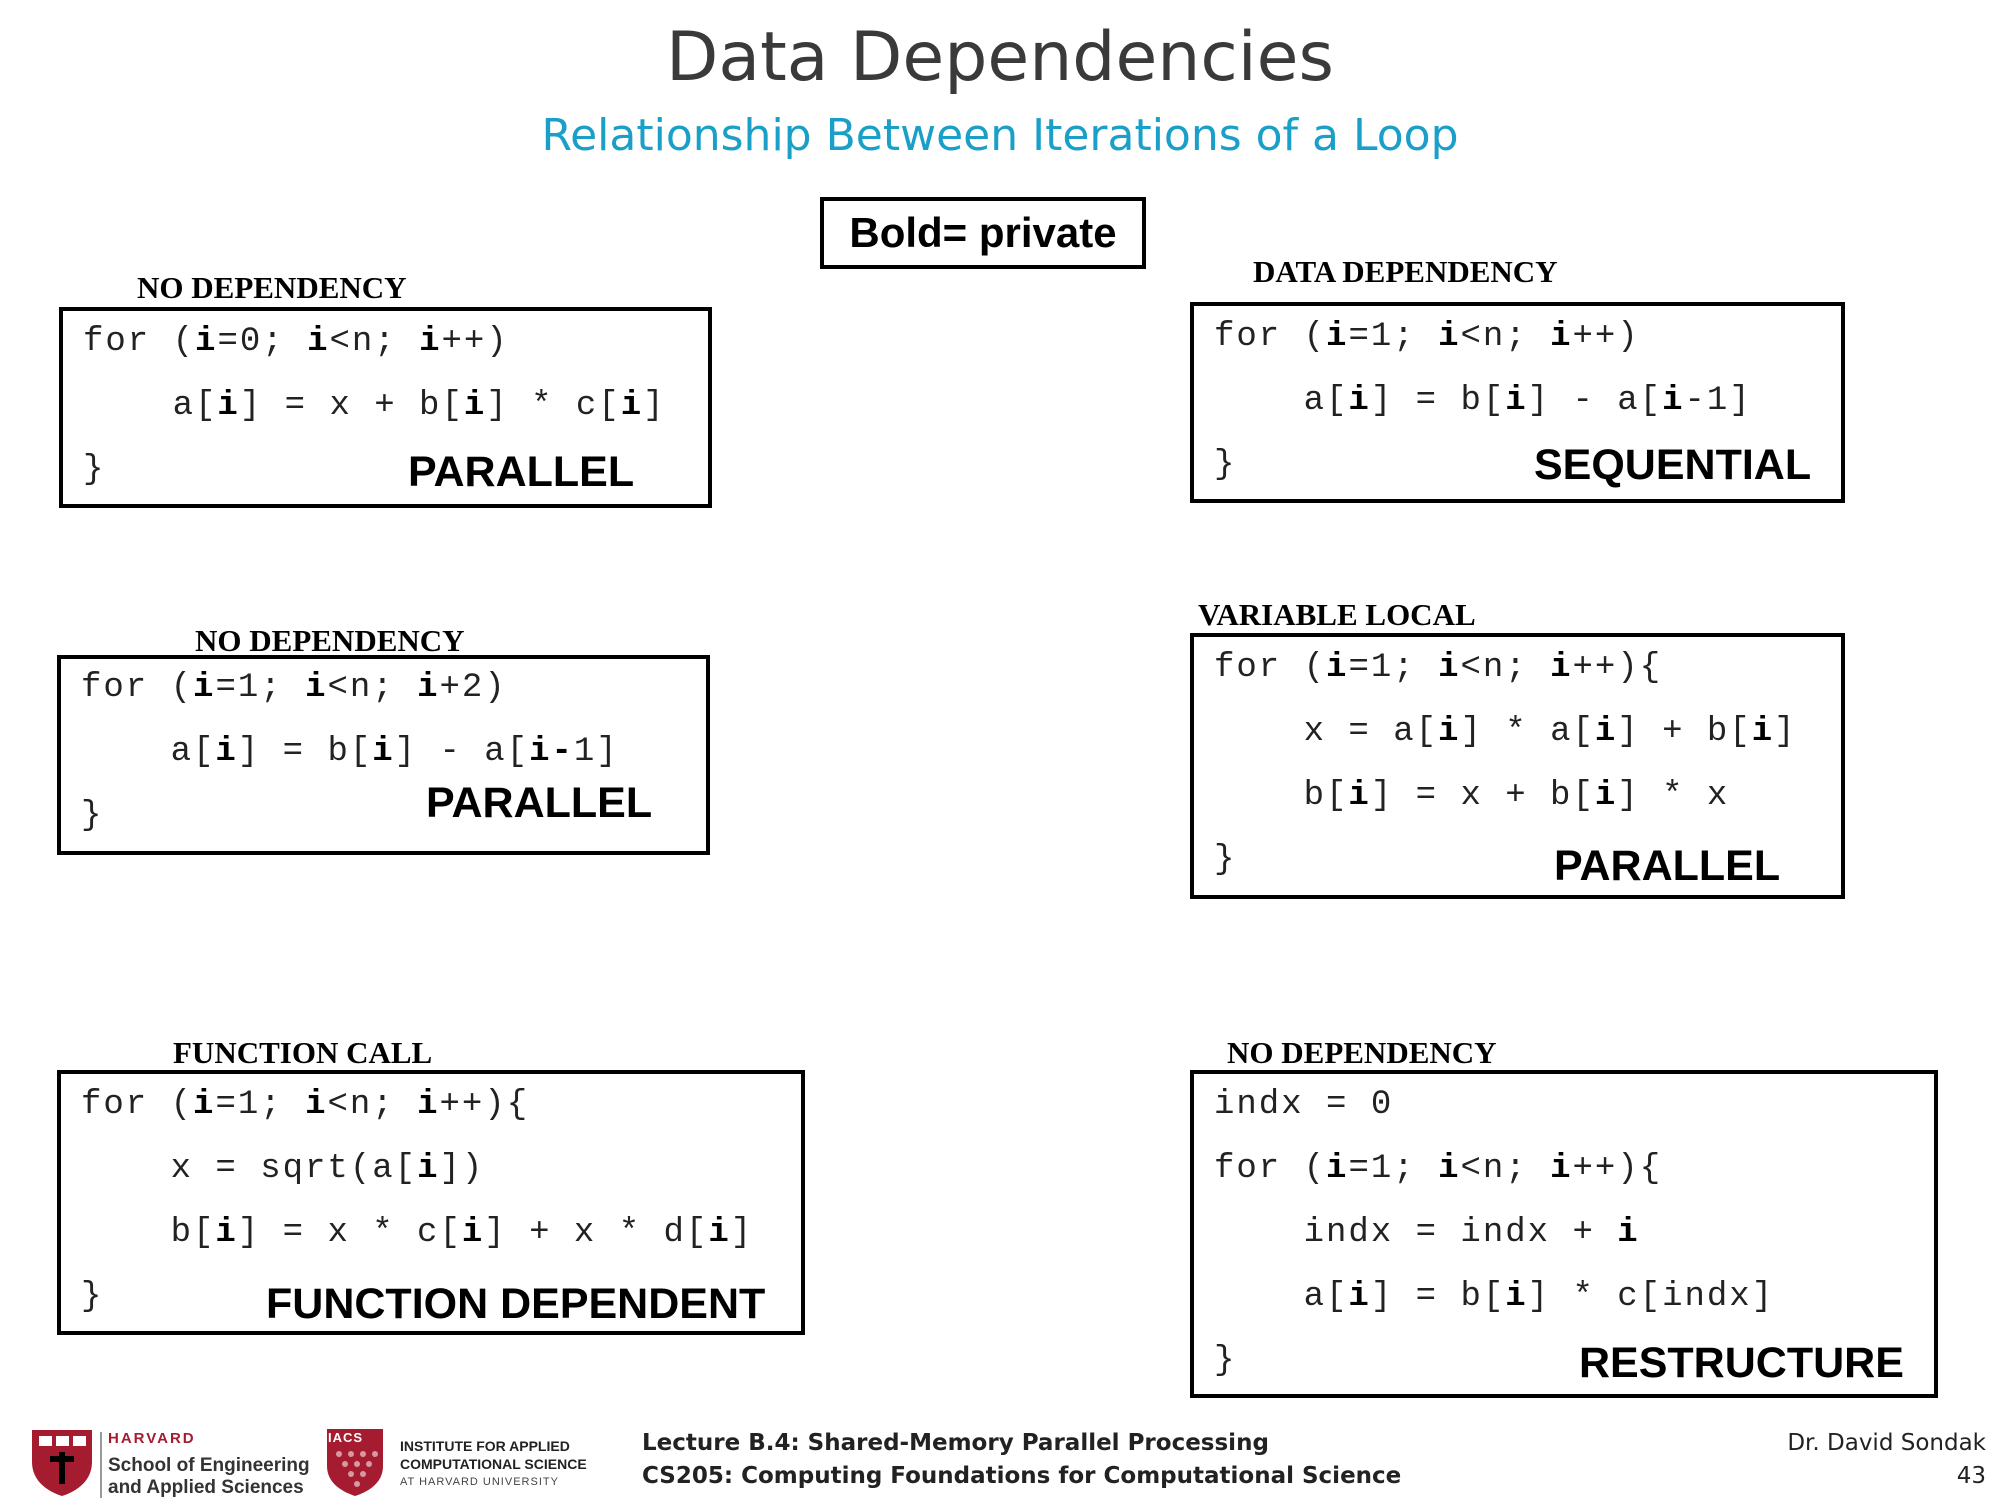 This screenshot has width=2000, height=1502. Describe the element at coordinates (1527, 732) in the screenshot. I see `code-text: ] * a[` at that location.